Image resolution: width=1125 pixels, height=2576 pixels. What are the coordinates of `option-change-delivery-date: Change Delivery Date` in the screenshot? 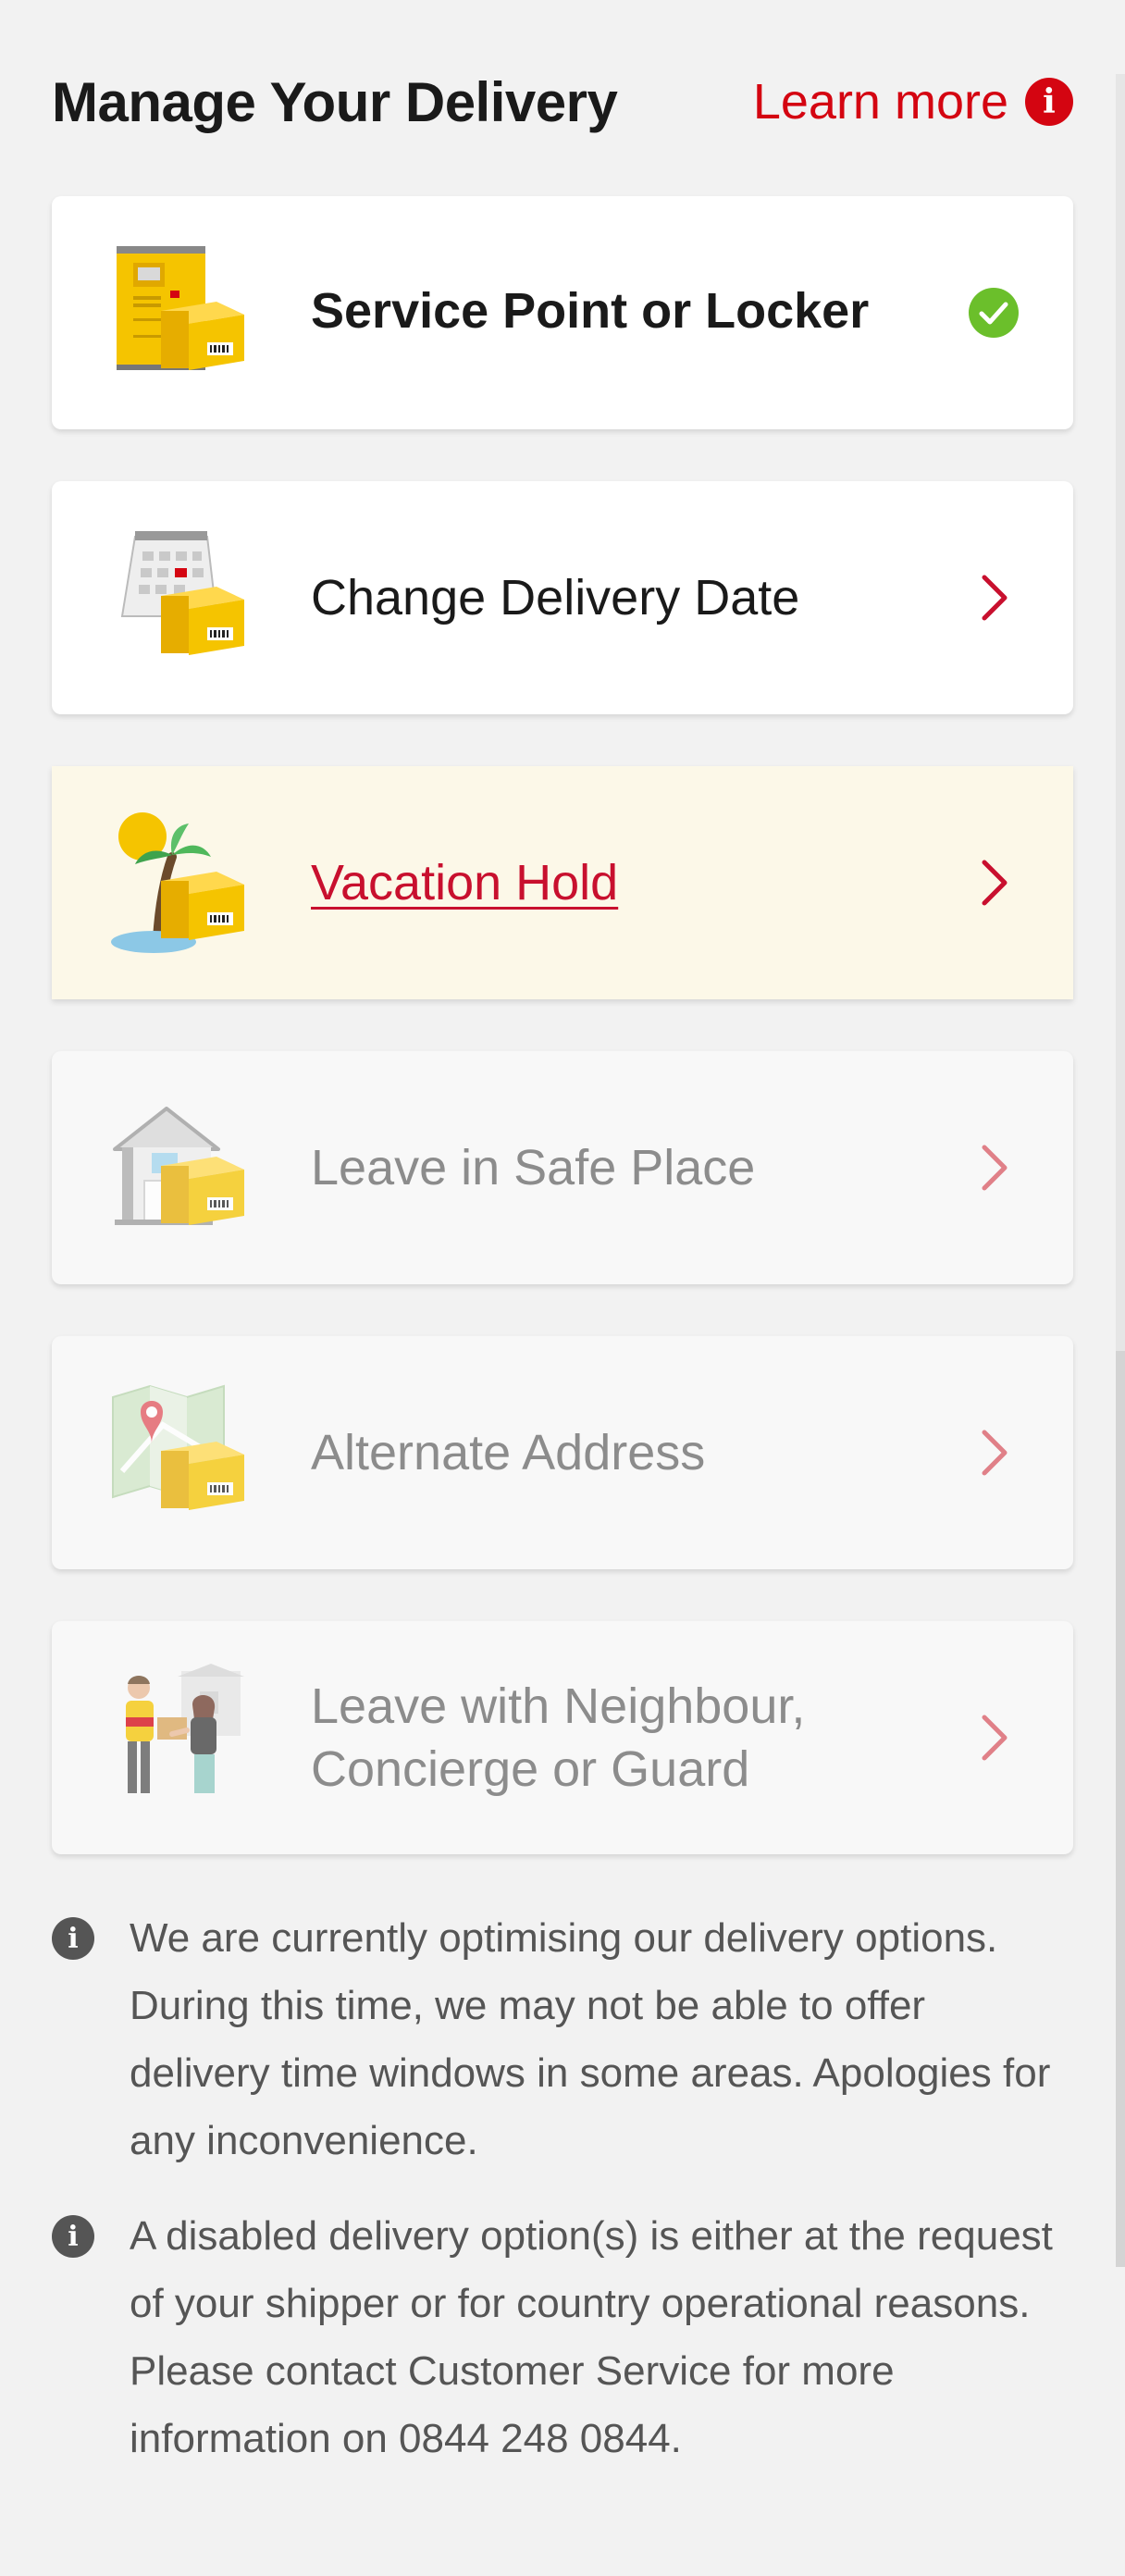 It's located at (562, 597).